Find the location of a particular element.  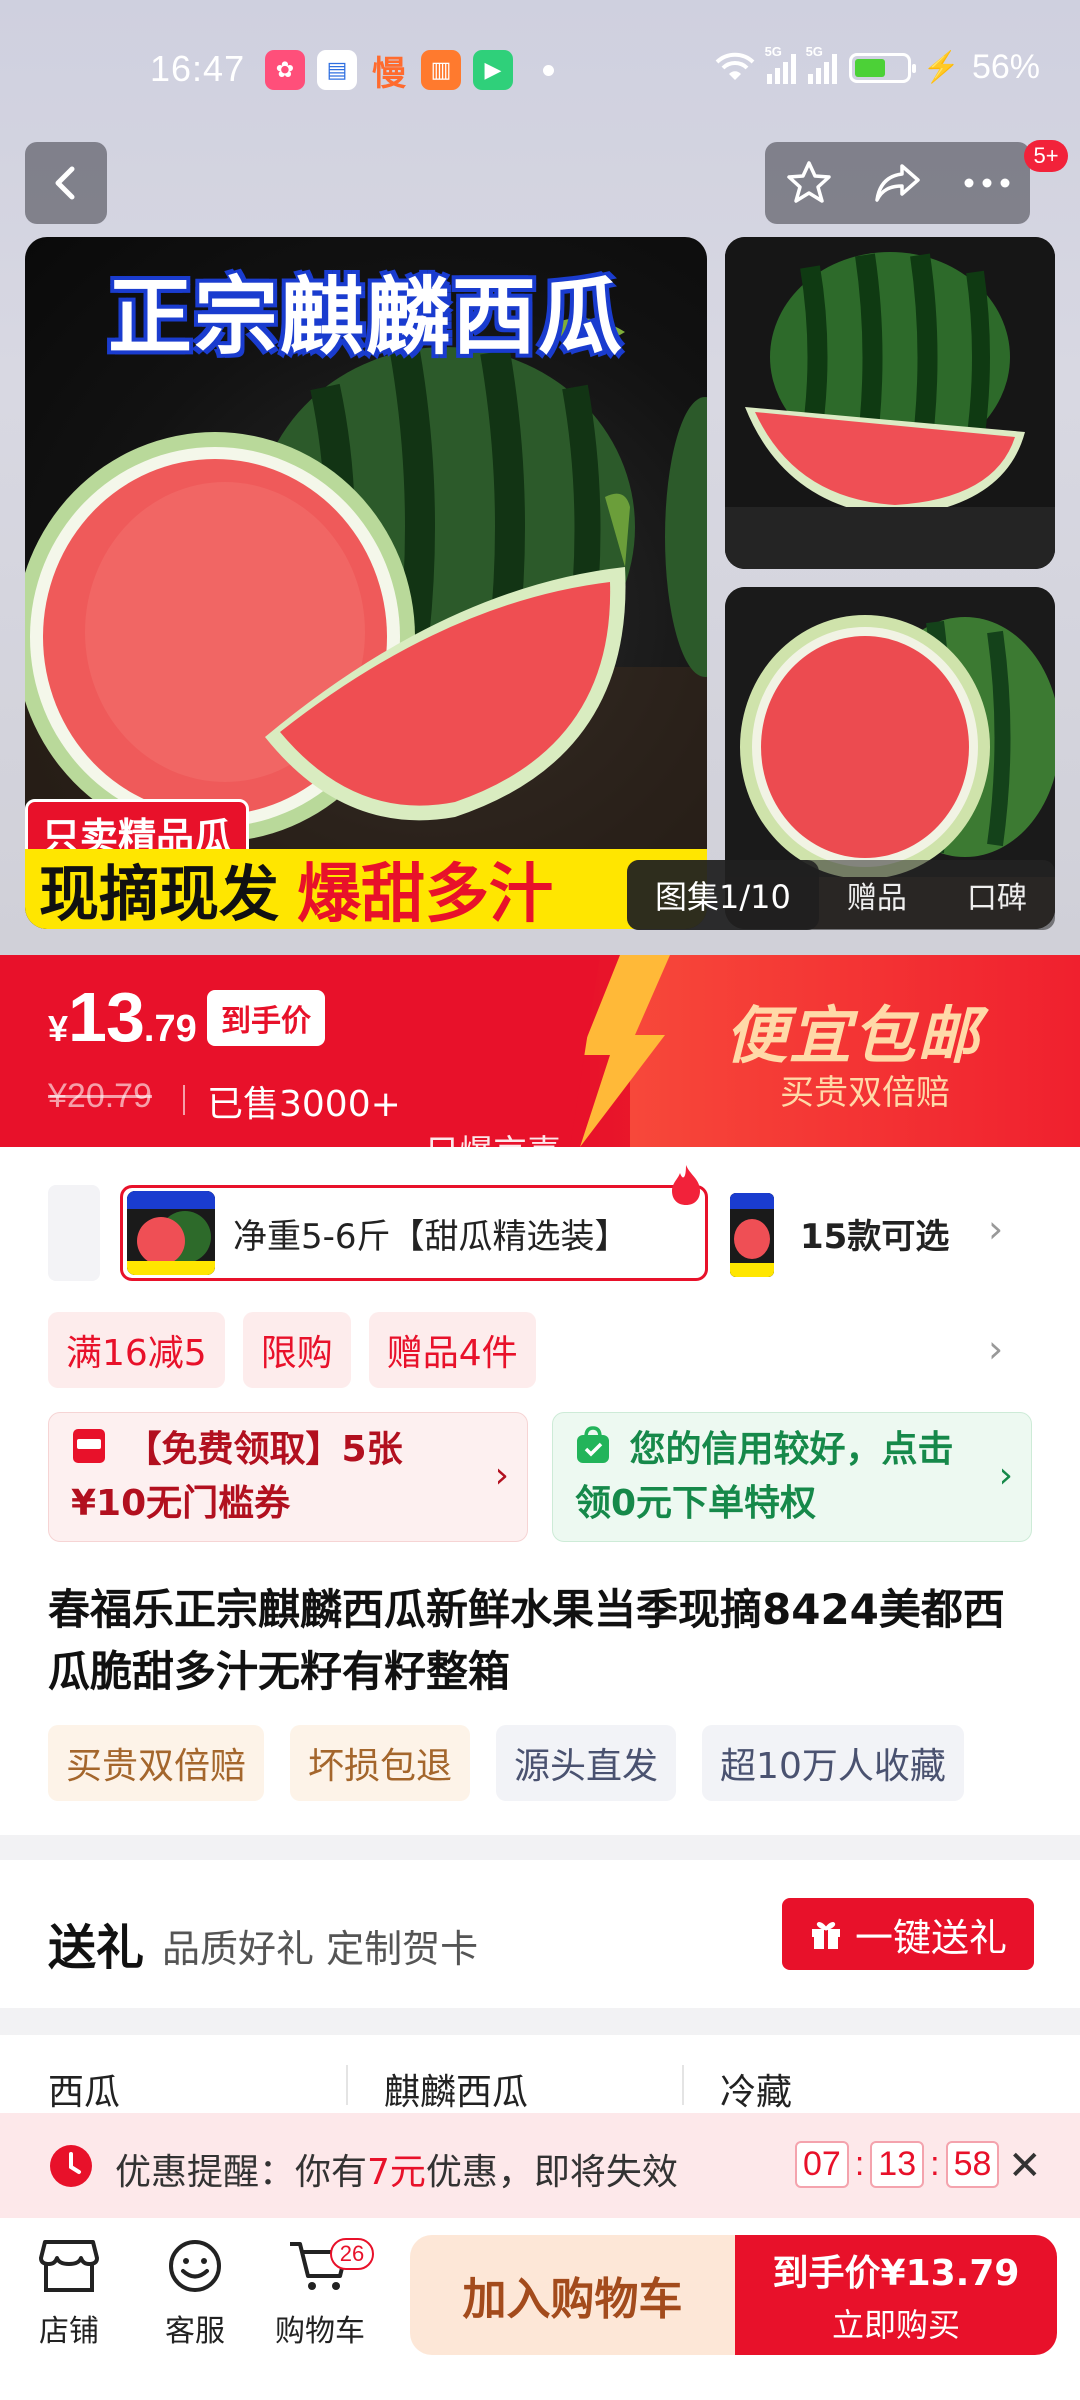

category-tag: 西瓜 is located at coordinates (84, 2089).